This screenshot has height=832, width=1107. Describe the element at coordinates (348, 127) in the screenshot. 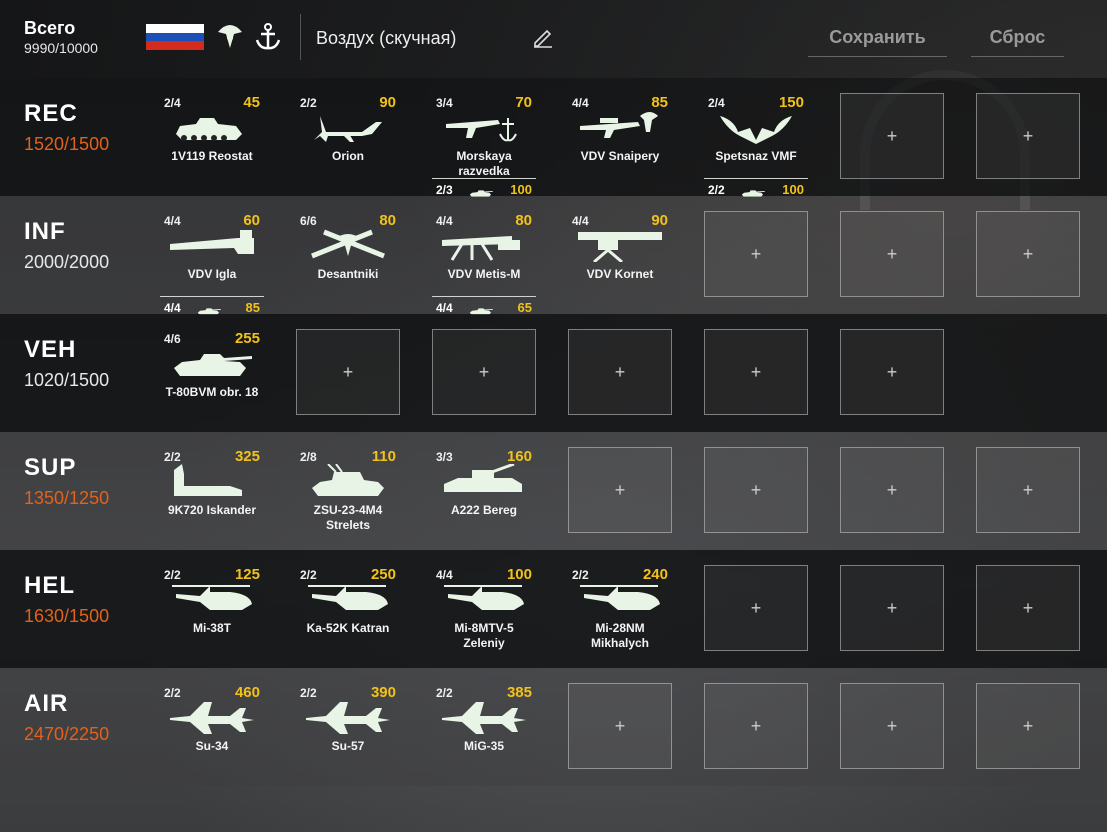

I see `drone-icon` at that location.